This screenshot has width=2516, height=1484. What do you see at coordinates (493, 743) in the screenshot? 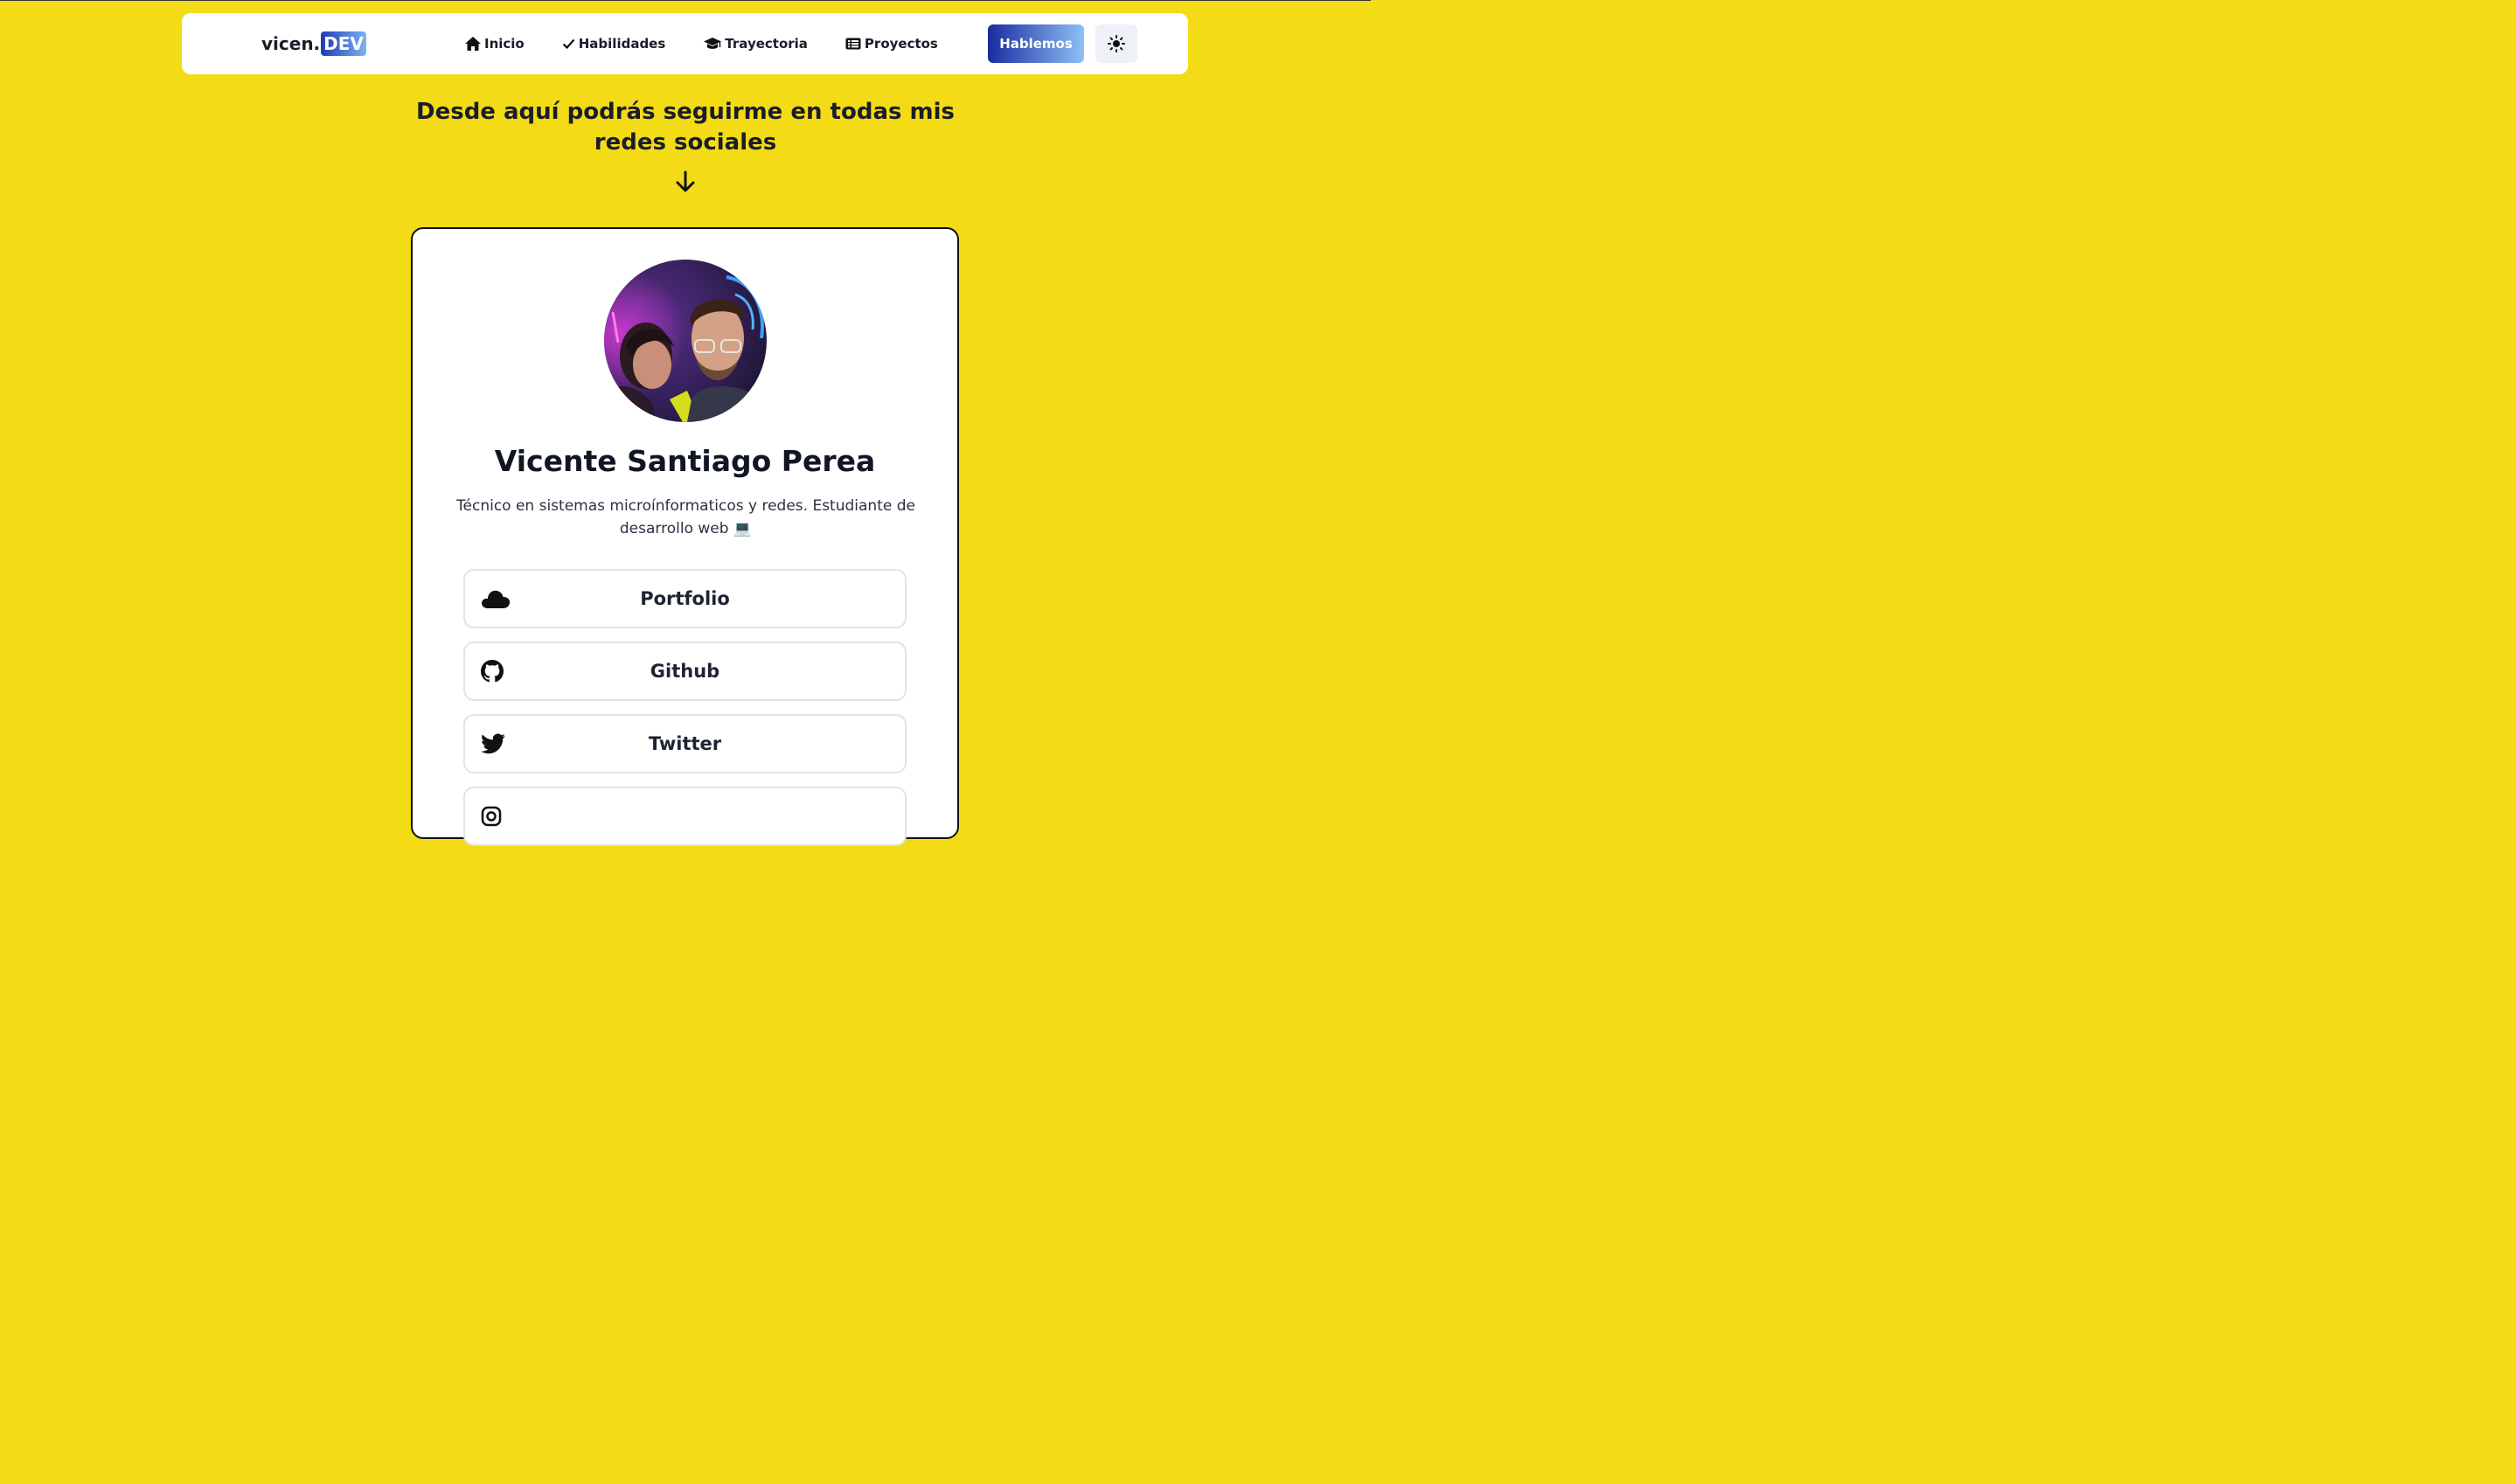
I see `twitter-icon` at bounding box center [493, 743].